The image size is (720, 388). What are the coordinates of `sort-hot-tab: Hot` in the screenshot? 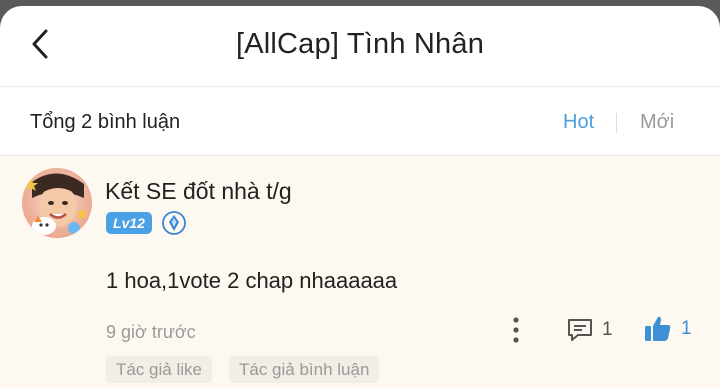 It's located at (578, 122).